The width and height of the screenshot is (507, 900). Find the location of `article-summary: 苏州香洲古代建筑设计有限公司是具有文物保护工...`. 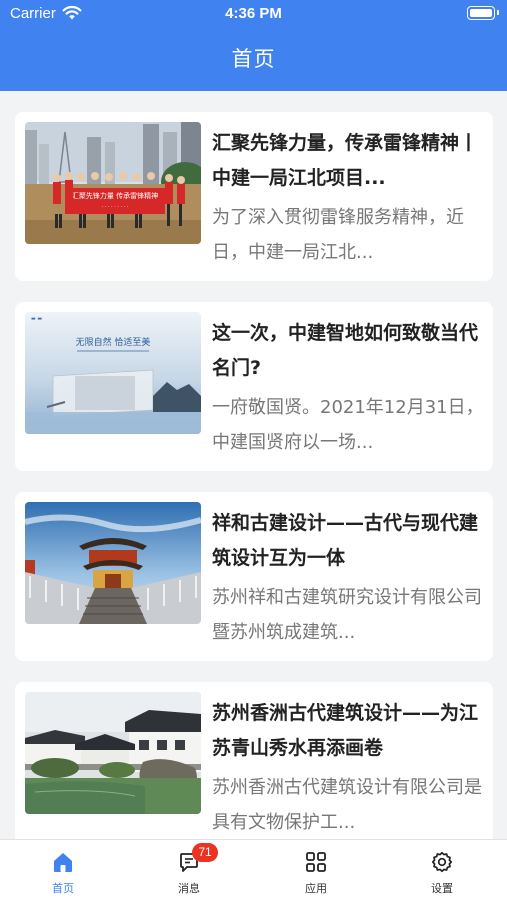

article-summary: 苏州香洲古代建筑设计有限公司是具有文物保护工... is located at coordinates (347, 805).